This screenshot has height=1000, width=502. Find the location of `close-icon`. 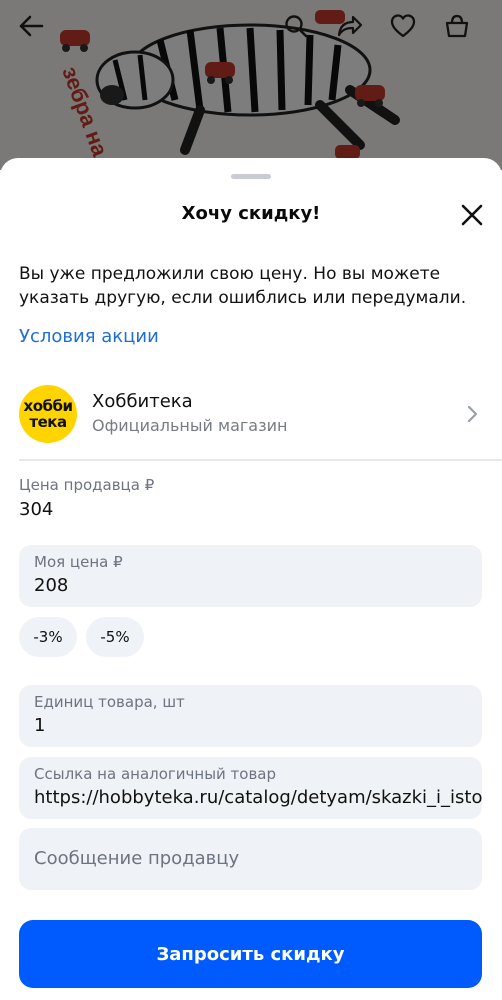

close-icon is located at coordinates (472, 215).